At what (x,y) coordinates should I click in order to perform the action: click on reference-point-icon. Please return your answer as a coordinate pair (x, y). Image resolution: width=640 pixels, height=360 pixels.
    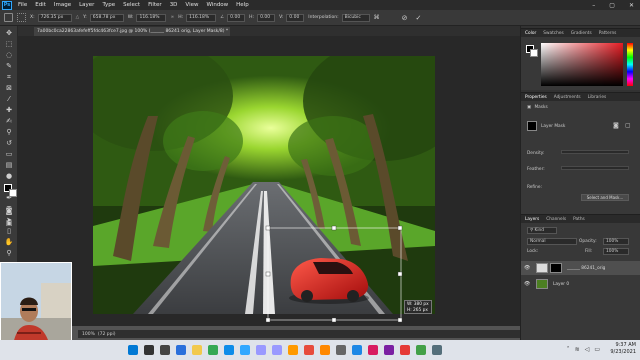
    Looking at the image, I should click on (21, 17).